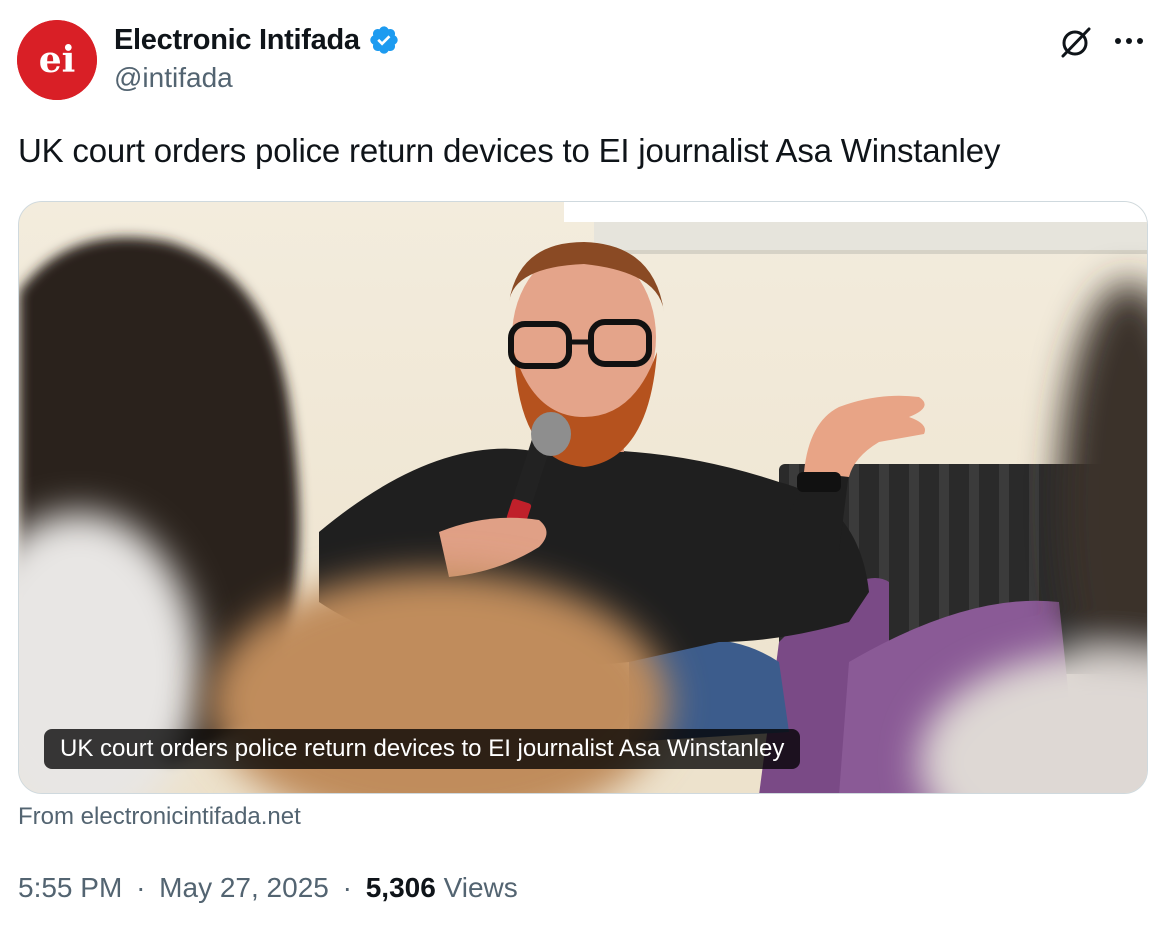 The width and height of the screenshot is (1172, 930). I want to click on grok-icon, so click(1076, 42).